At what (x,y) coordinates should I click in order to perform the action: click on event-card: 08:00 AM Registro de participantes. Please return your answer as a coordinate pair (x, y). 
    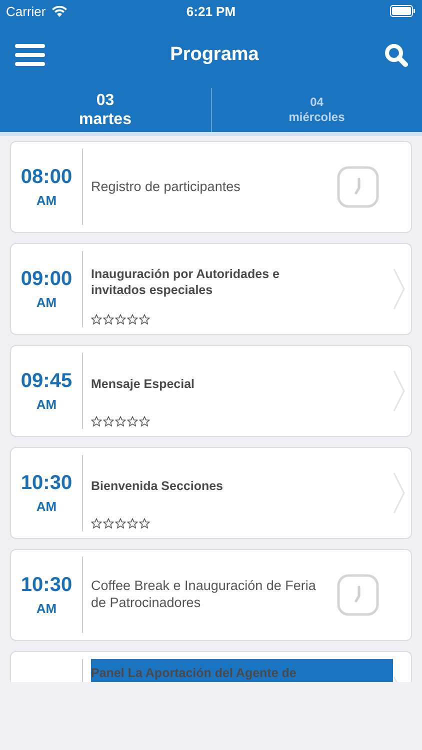
    Looking at the image, I should click on (211, 187).